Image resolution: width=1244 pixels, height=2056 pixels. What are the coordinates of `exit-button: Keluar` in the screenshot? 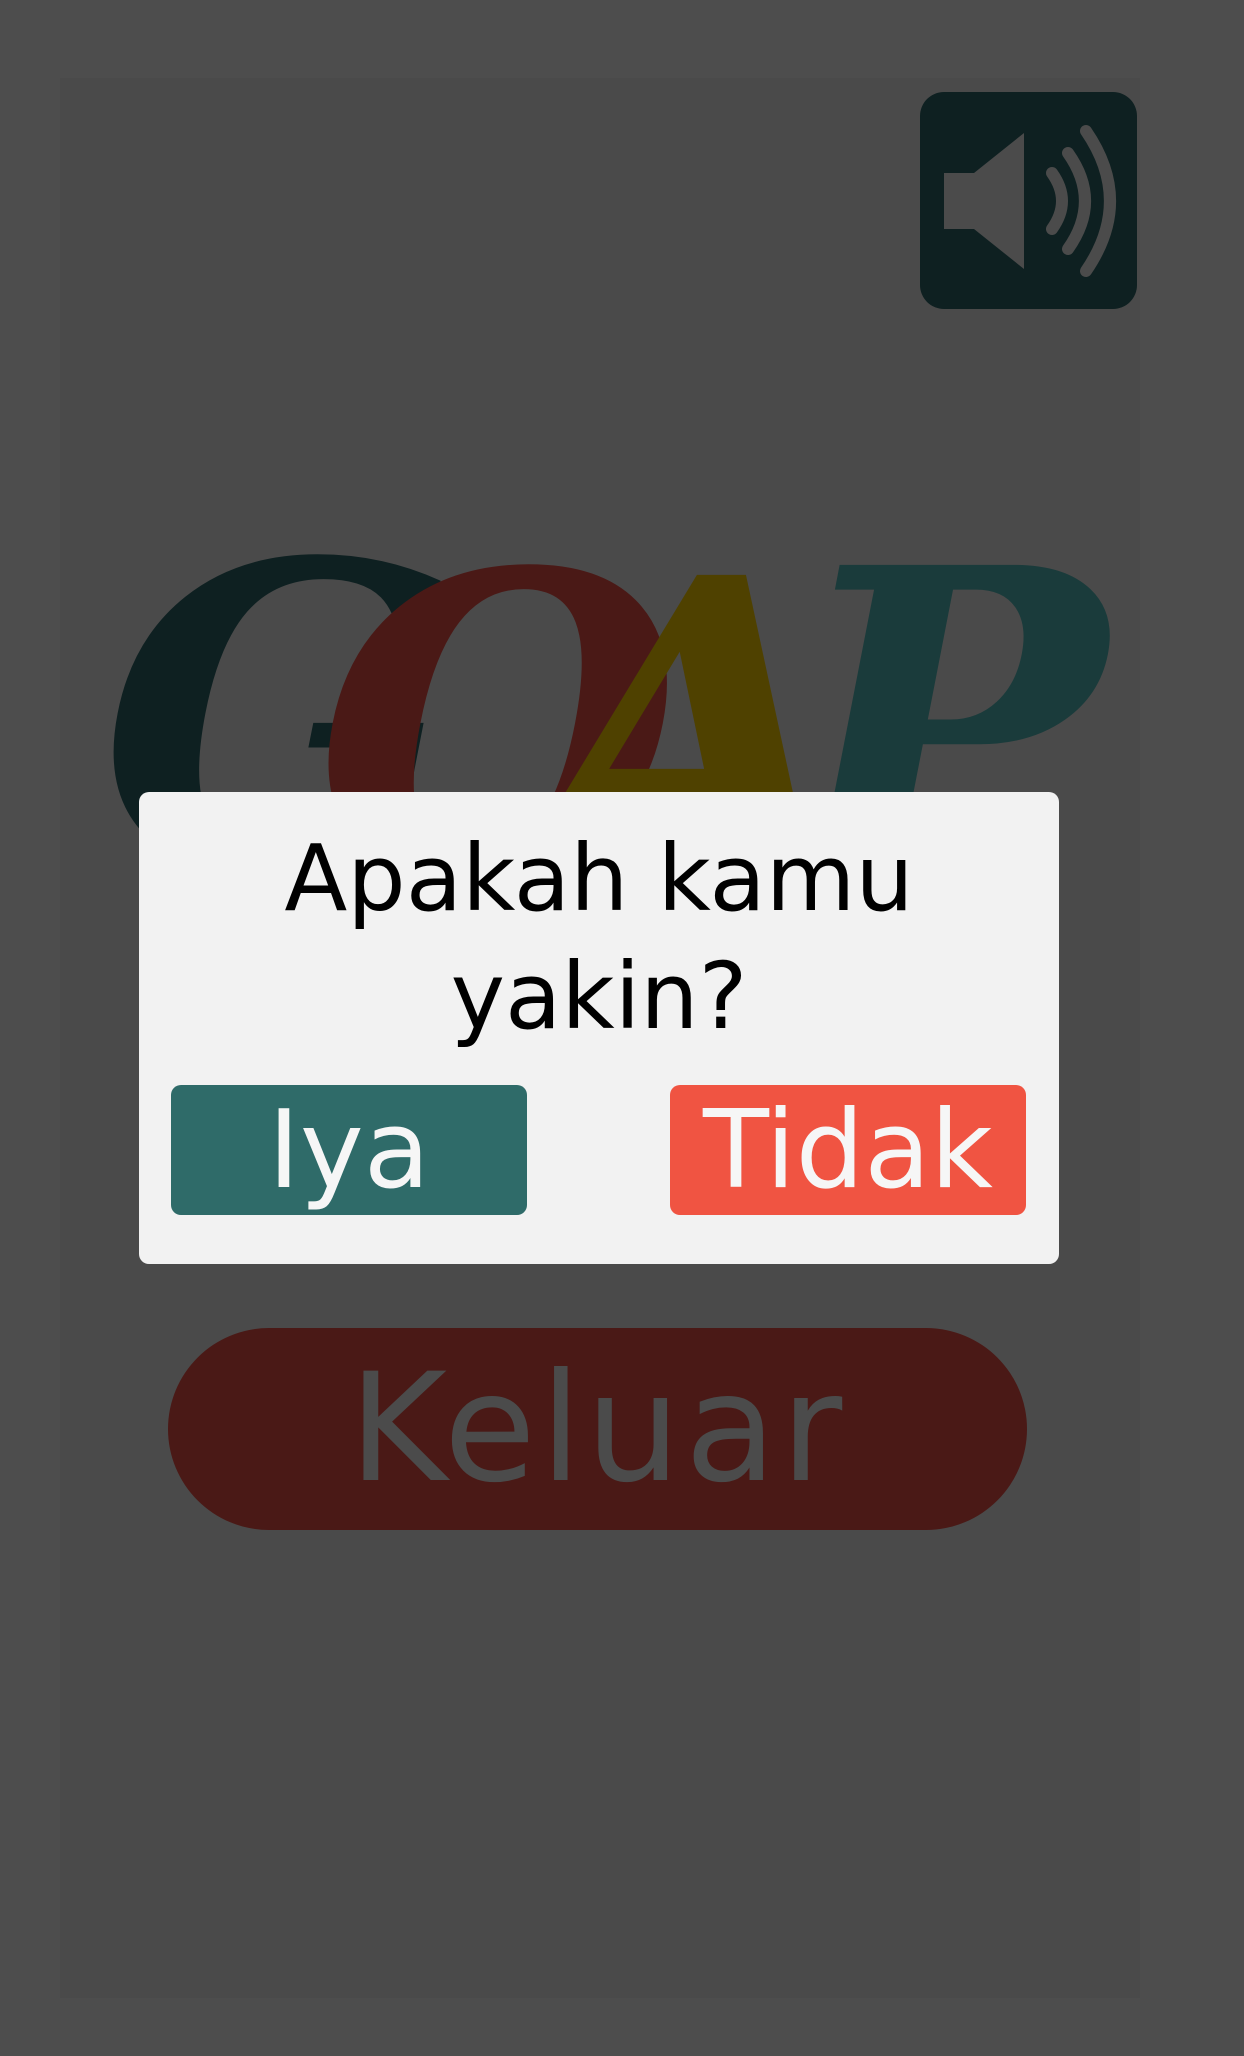 It's located at (597, 1429).